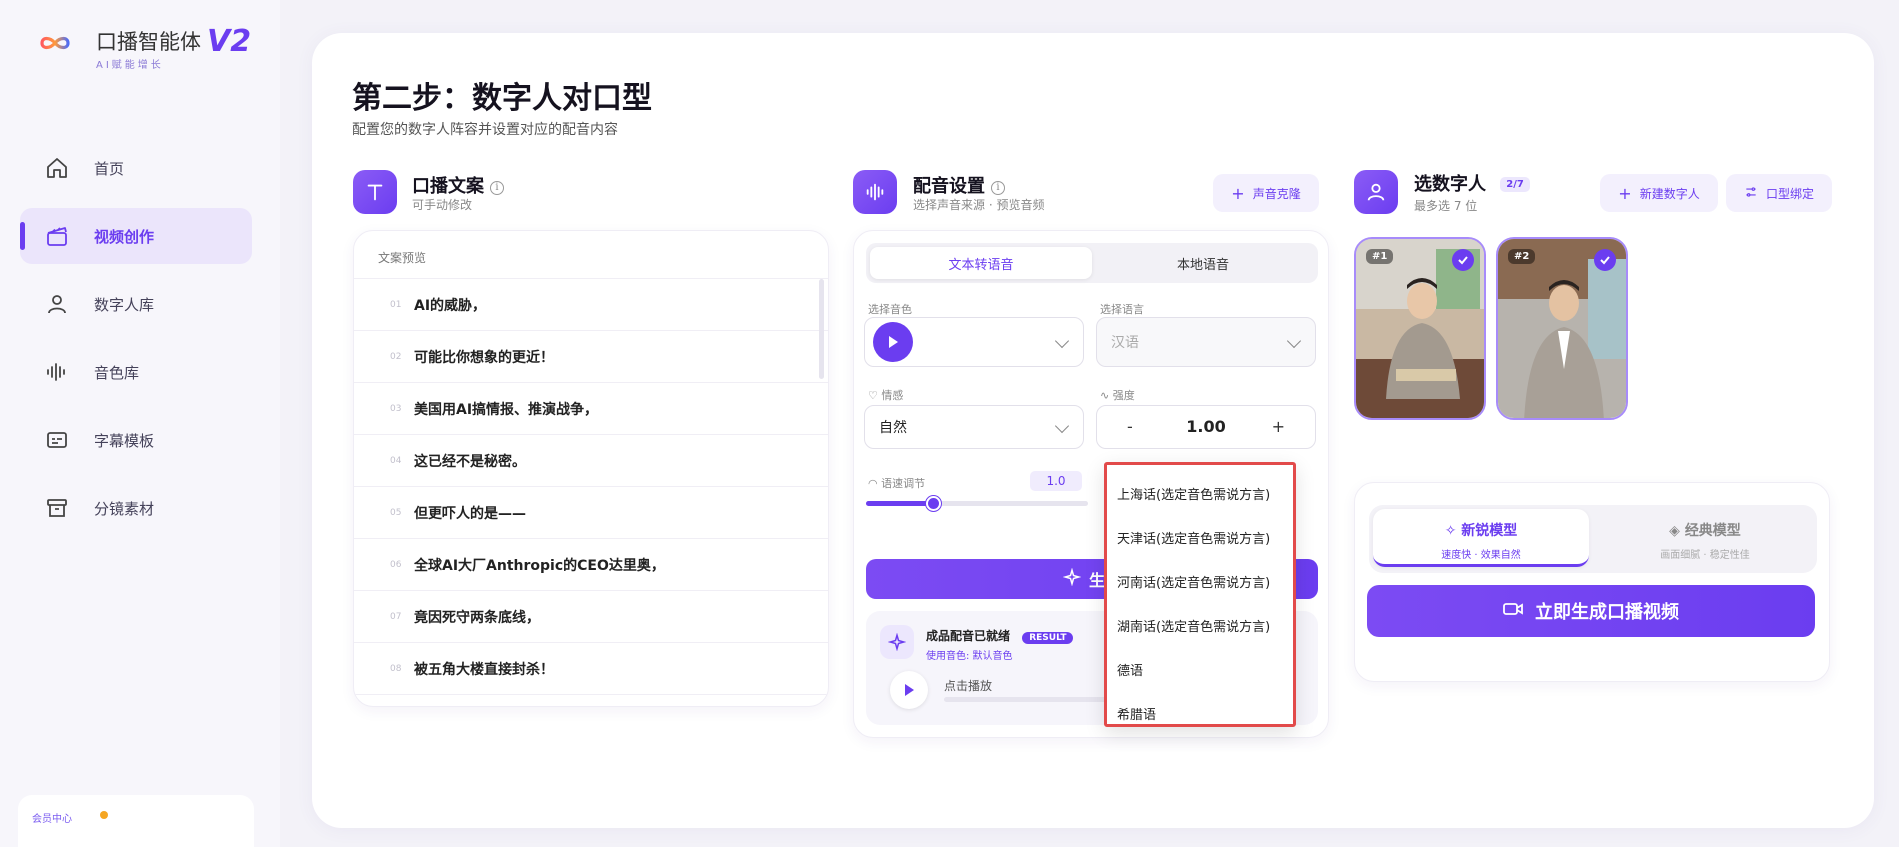 The width and height of the screenshot is (1899, 847). What do you see at coordinates (1206, 427) in the screenshot?
I see `intensity-stepper: - 1.00 +` at bounding box center [1206, 427].